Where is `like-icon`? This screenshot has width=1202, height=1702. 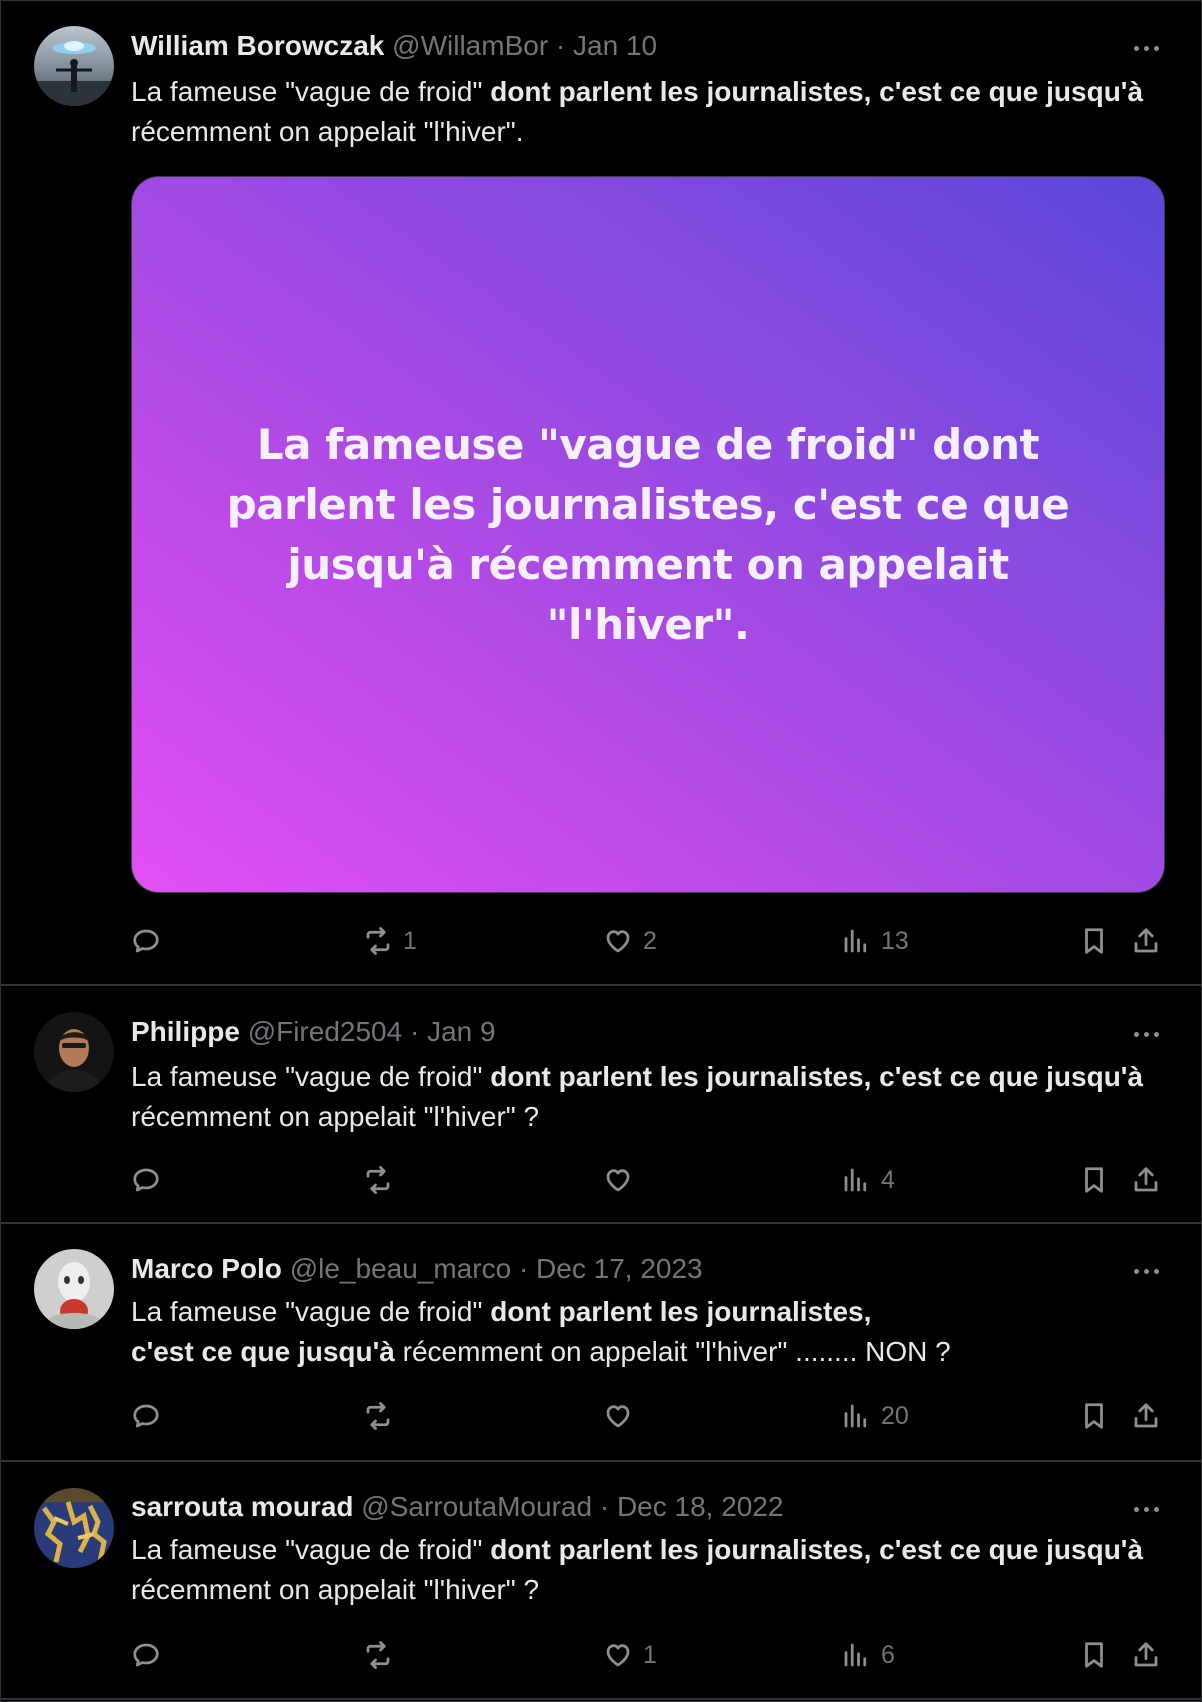
like-icon is located at coordinates (618, 1416).